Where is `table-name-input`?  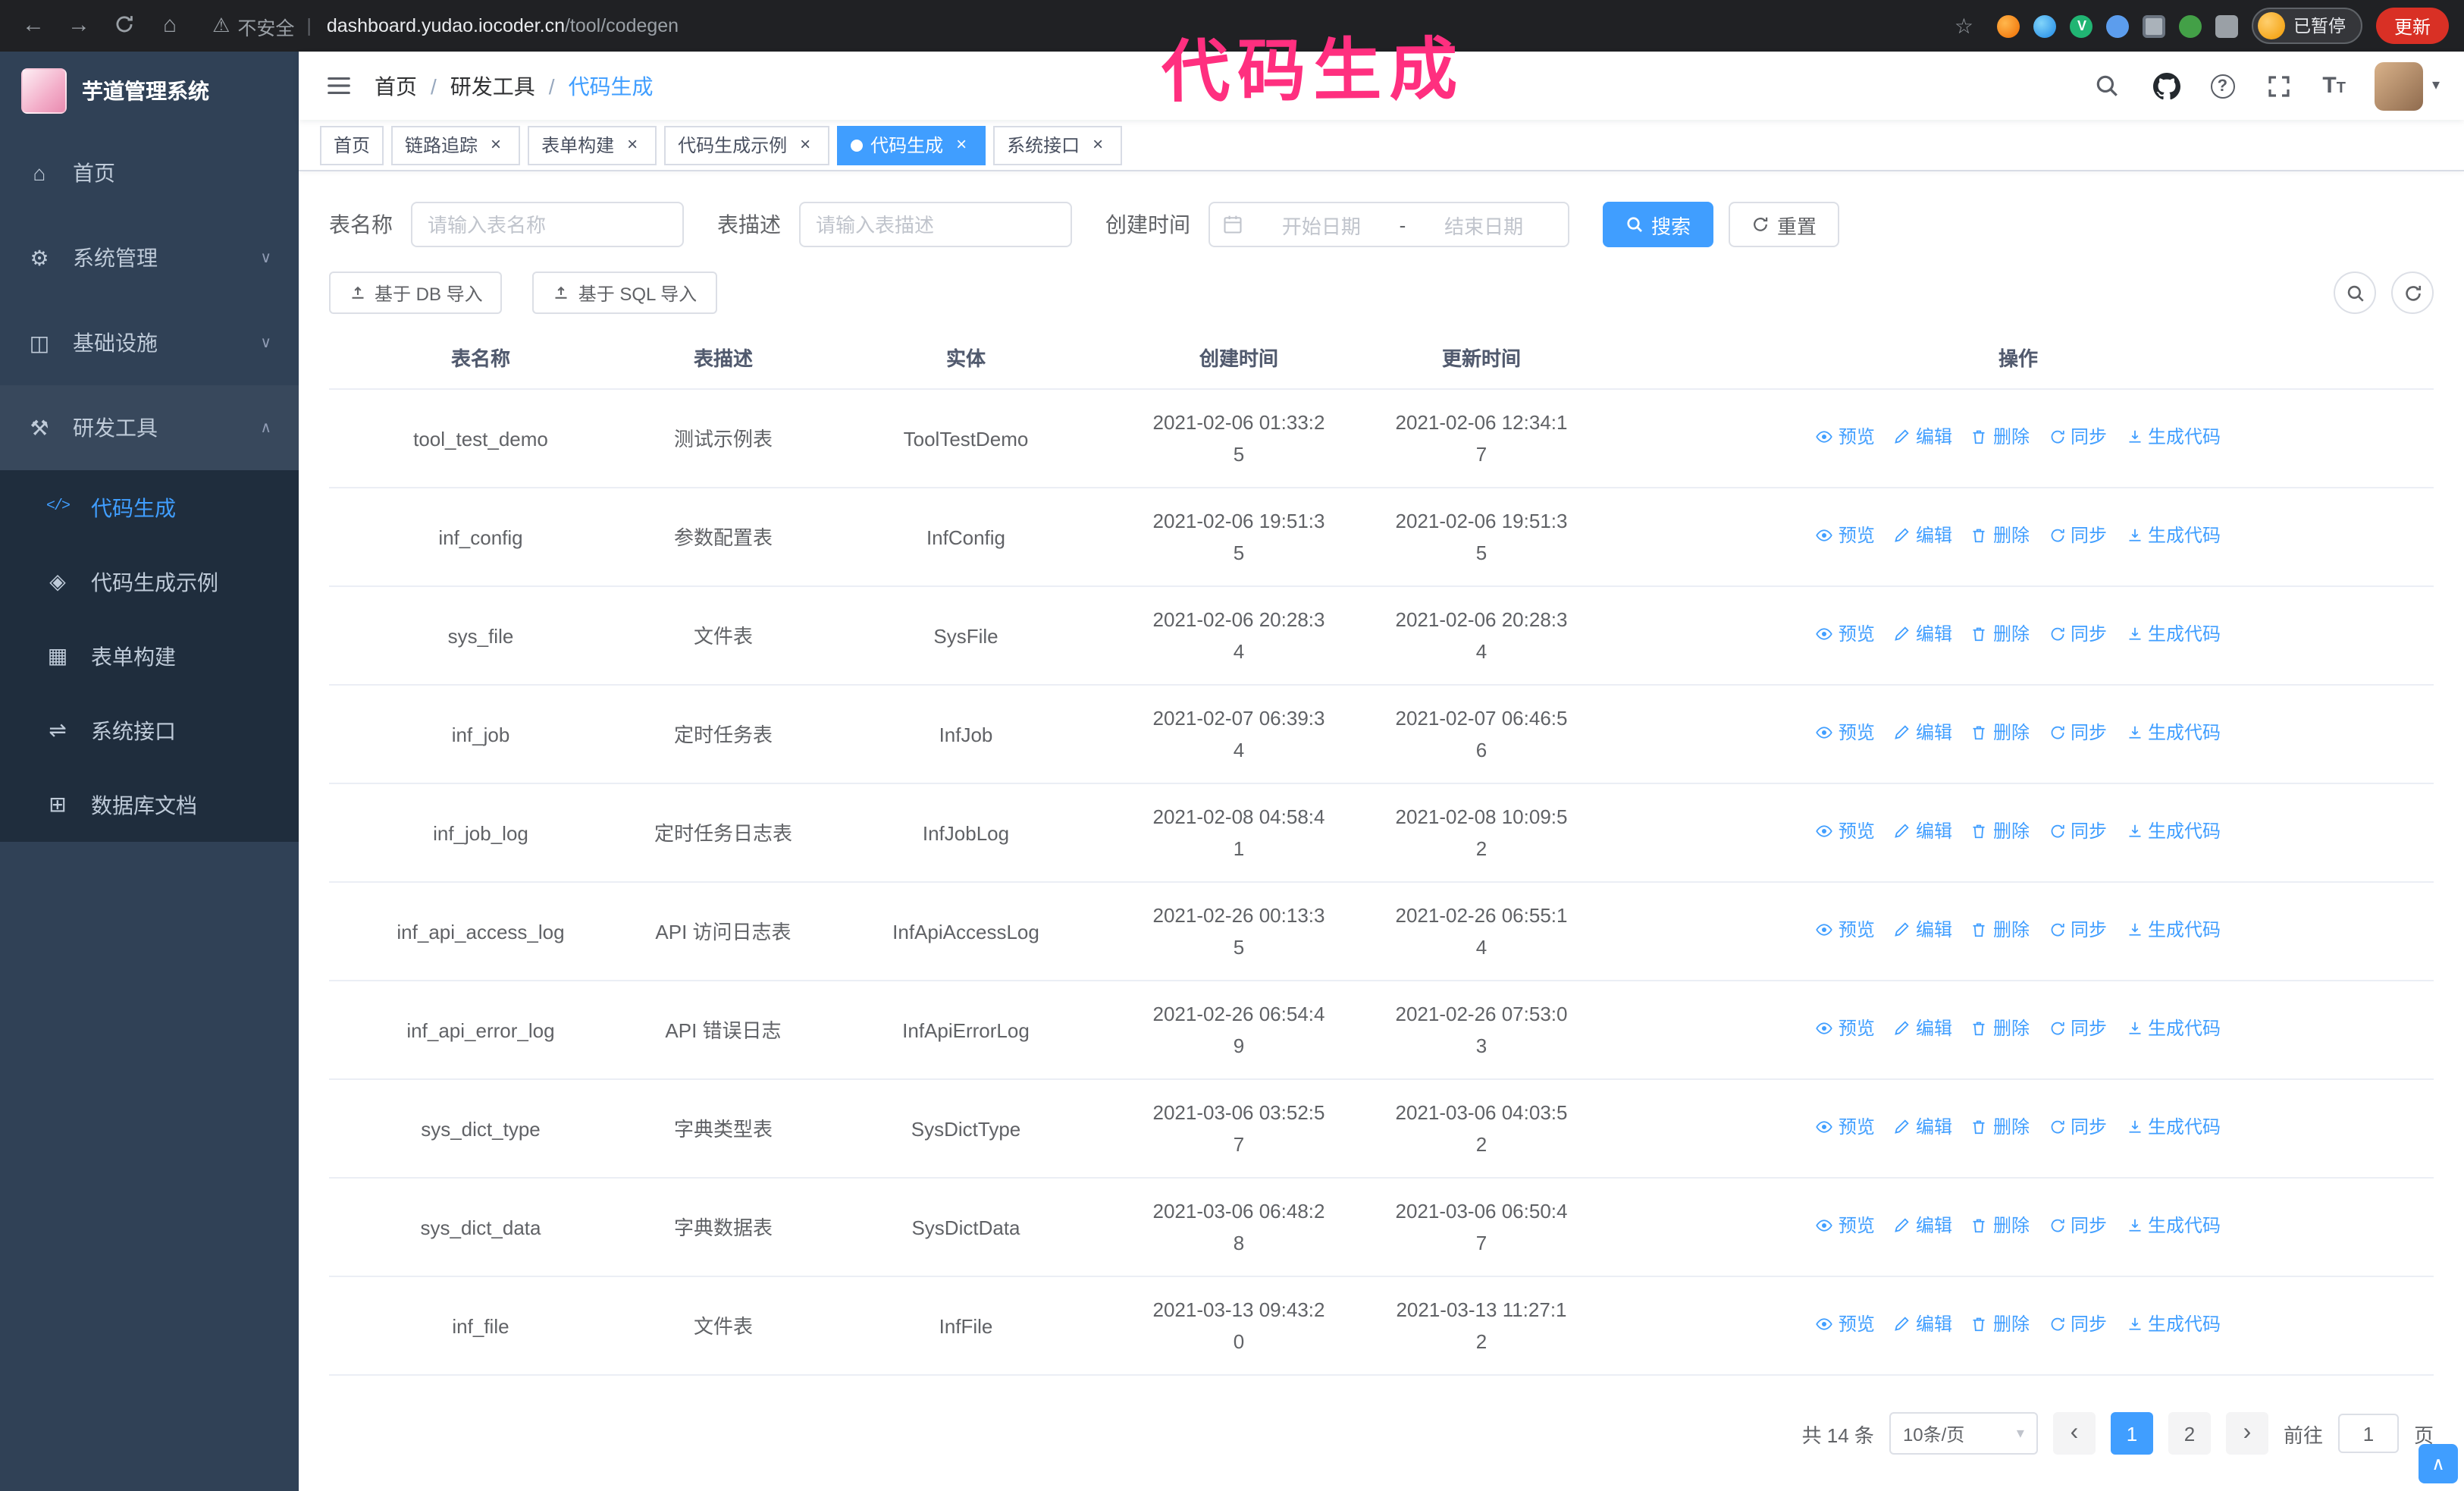
table-name-input is located at coordinates (547, 224).